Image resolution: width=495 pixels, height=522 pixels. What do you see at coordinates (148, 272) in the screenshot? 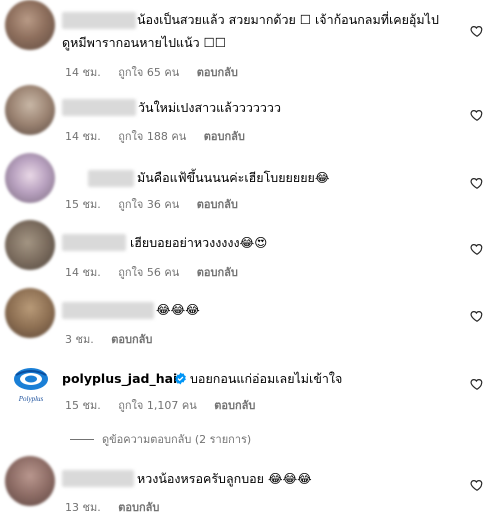
I see `like-count: ถูกใจ 56 คน` at bounding box center [148, 272].